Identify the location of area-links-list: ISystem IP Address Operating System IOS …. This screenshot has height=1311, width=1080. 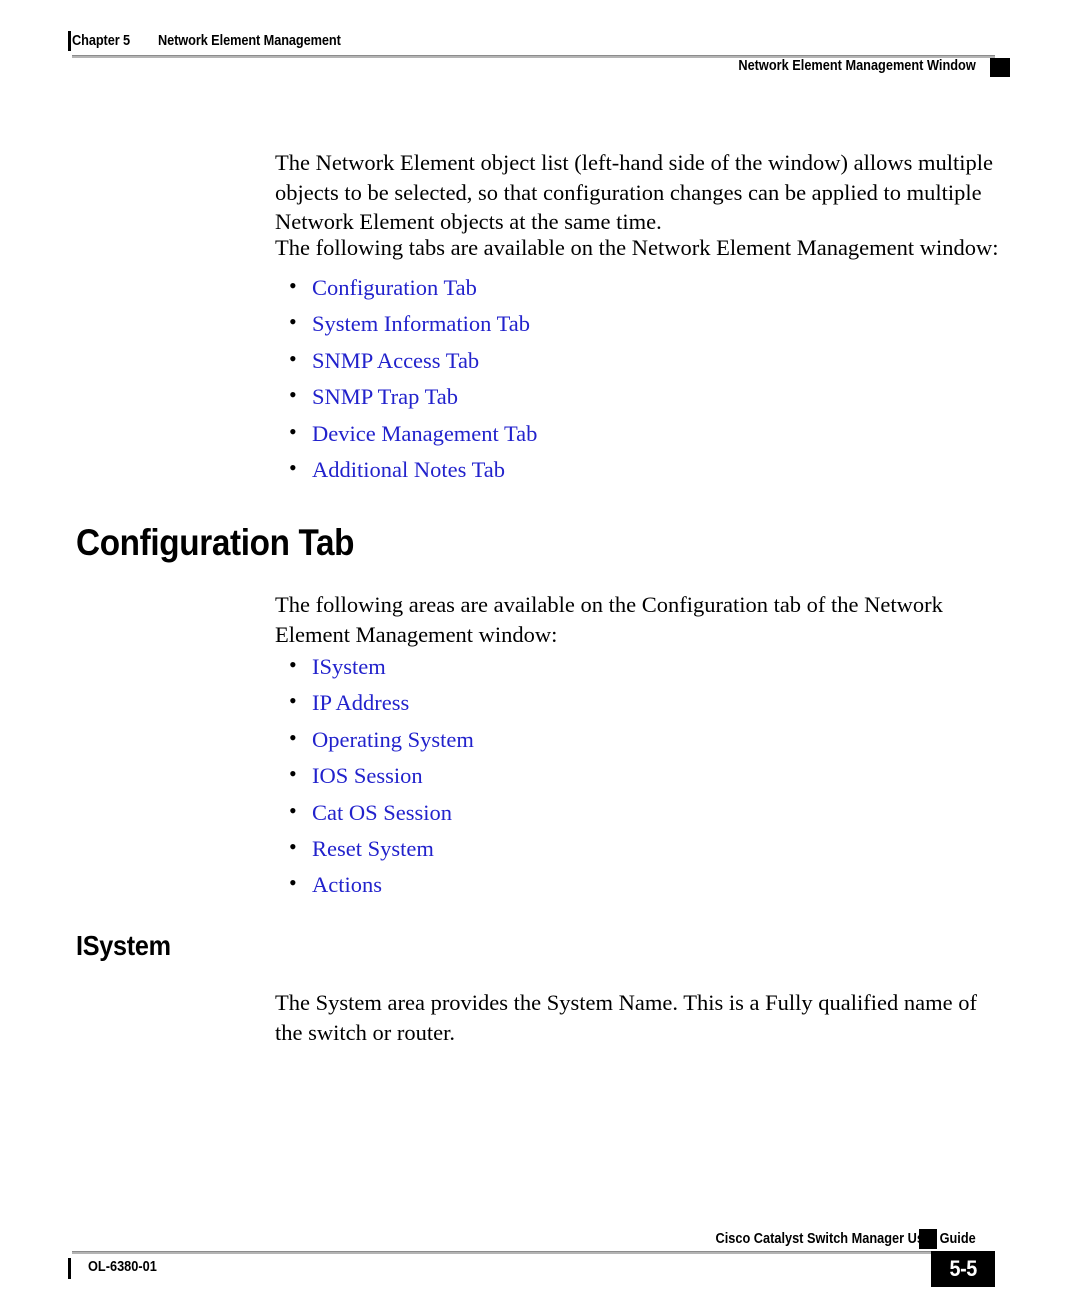
(635, 779).